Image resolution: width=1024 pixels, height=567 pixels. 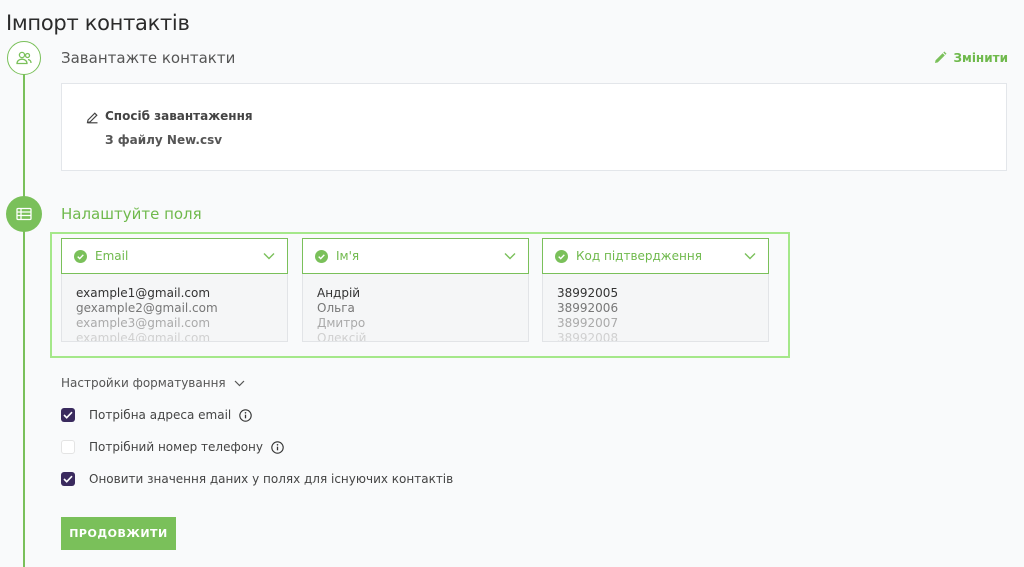 I want to click on preview-value: 38992008, so click(x=588, y=336).